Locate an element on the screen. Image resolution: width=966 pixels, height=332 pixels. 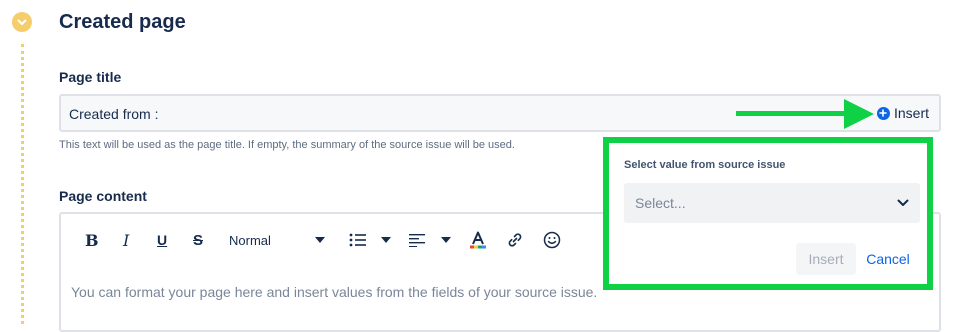
link-button is located at coordinates (515, 240).